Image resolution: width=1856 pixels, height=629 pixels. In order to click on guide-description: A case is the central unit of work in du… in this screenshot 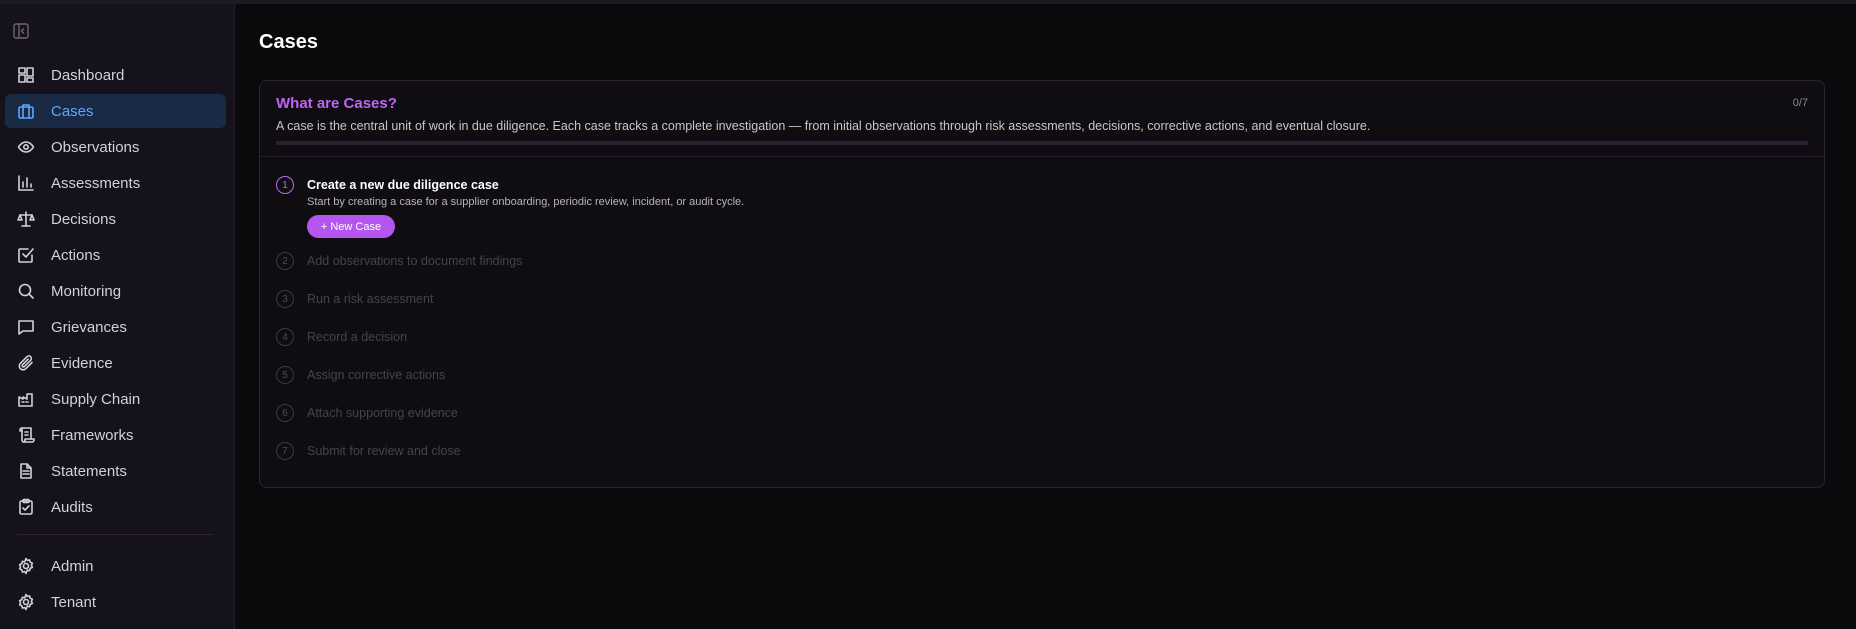, I will do `click(823, 126)`.